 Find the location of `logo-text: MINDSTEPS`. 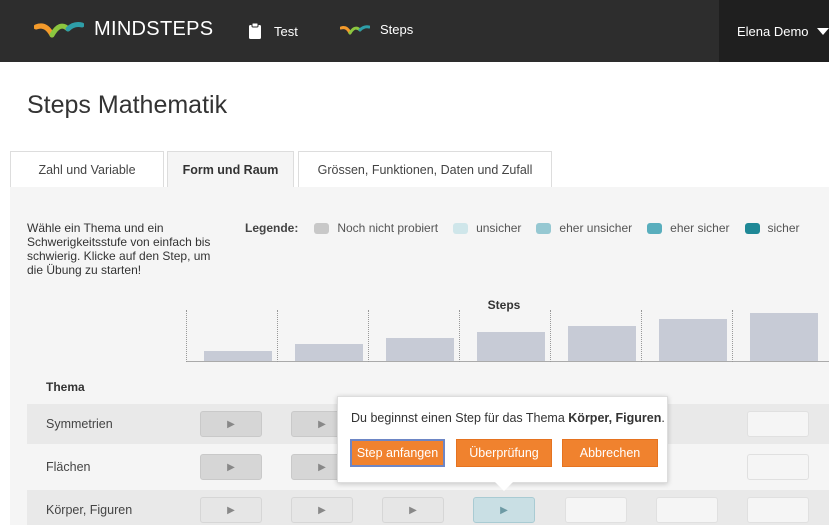

logo-text: MINDSTEPS is located at coordinates (154, 29).